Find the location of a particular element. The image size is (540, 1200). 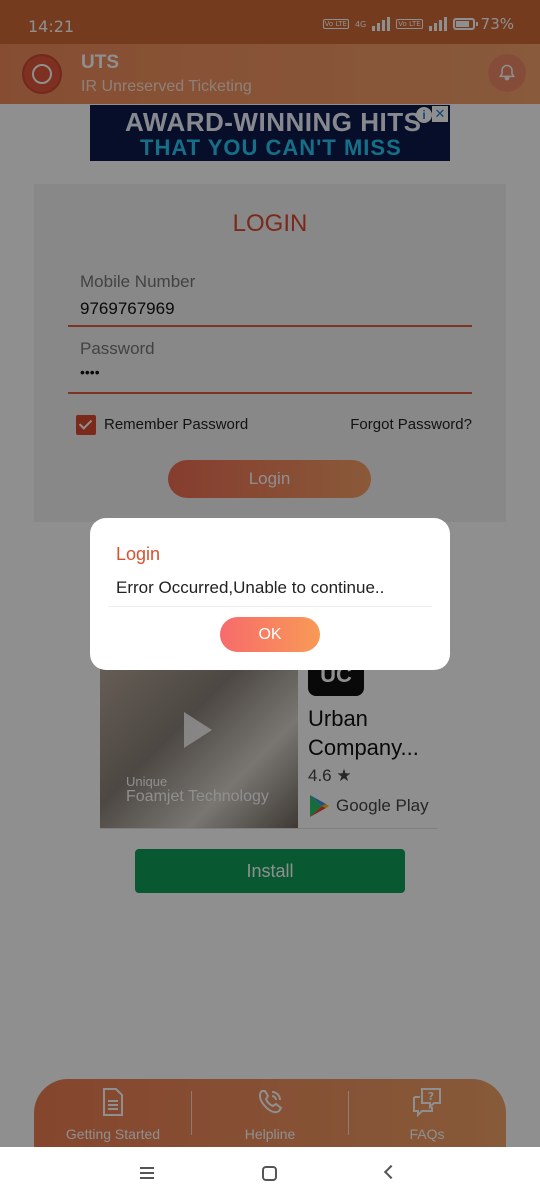

dialog-message: Error Occurred,Unable to continue.. is located at coordinates (250, 587).